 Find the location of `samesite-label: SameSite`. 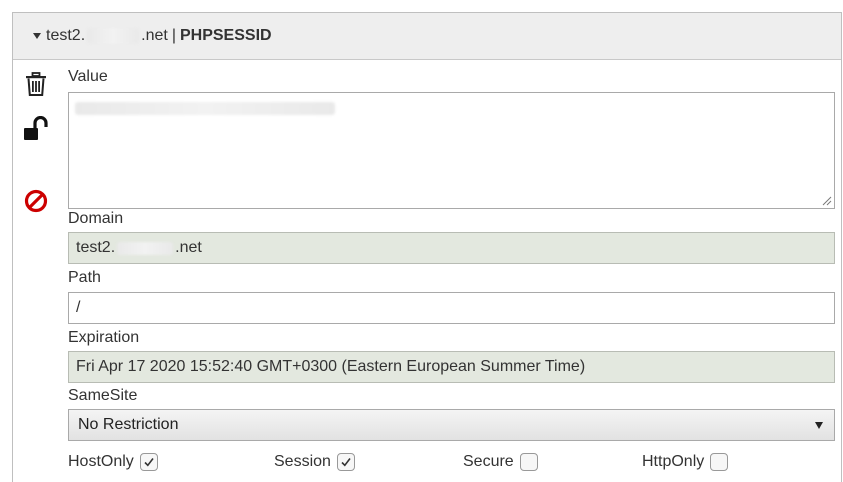

samesite-label: SameSite is located at coordinates (103, 395).